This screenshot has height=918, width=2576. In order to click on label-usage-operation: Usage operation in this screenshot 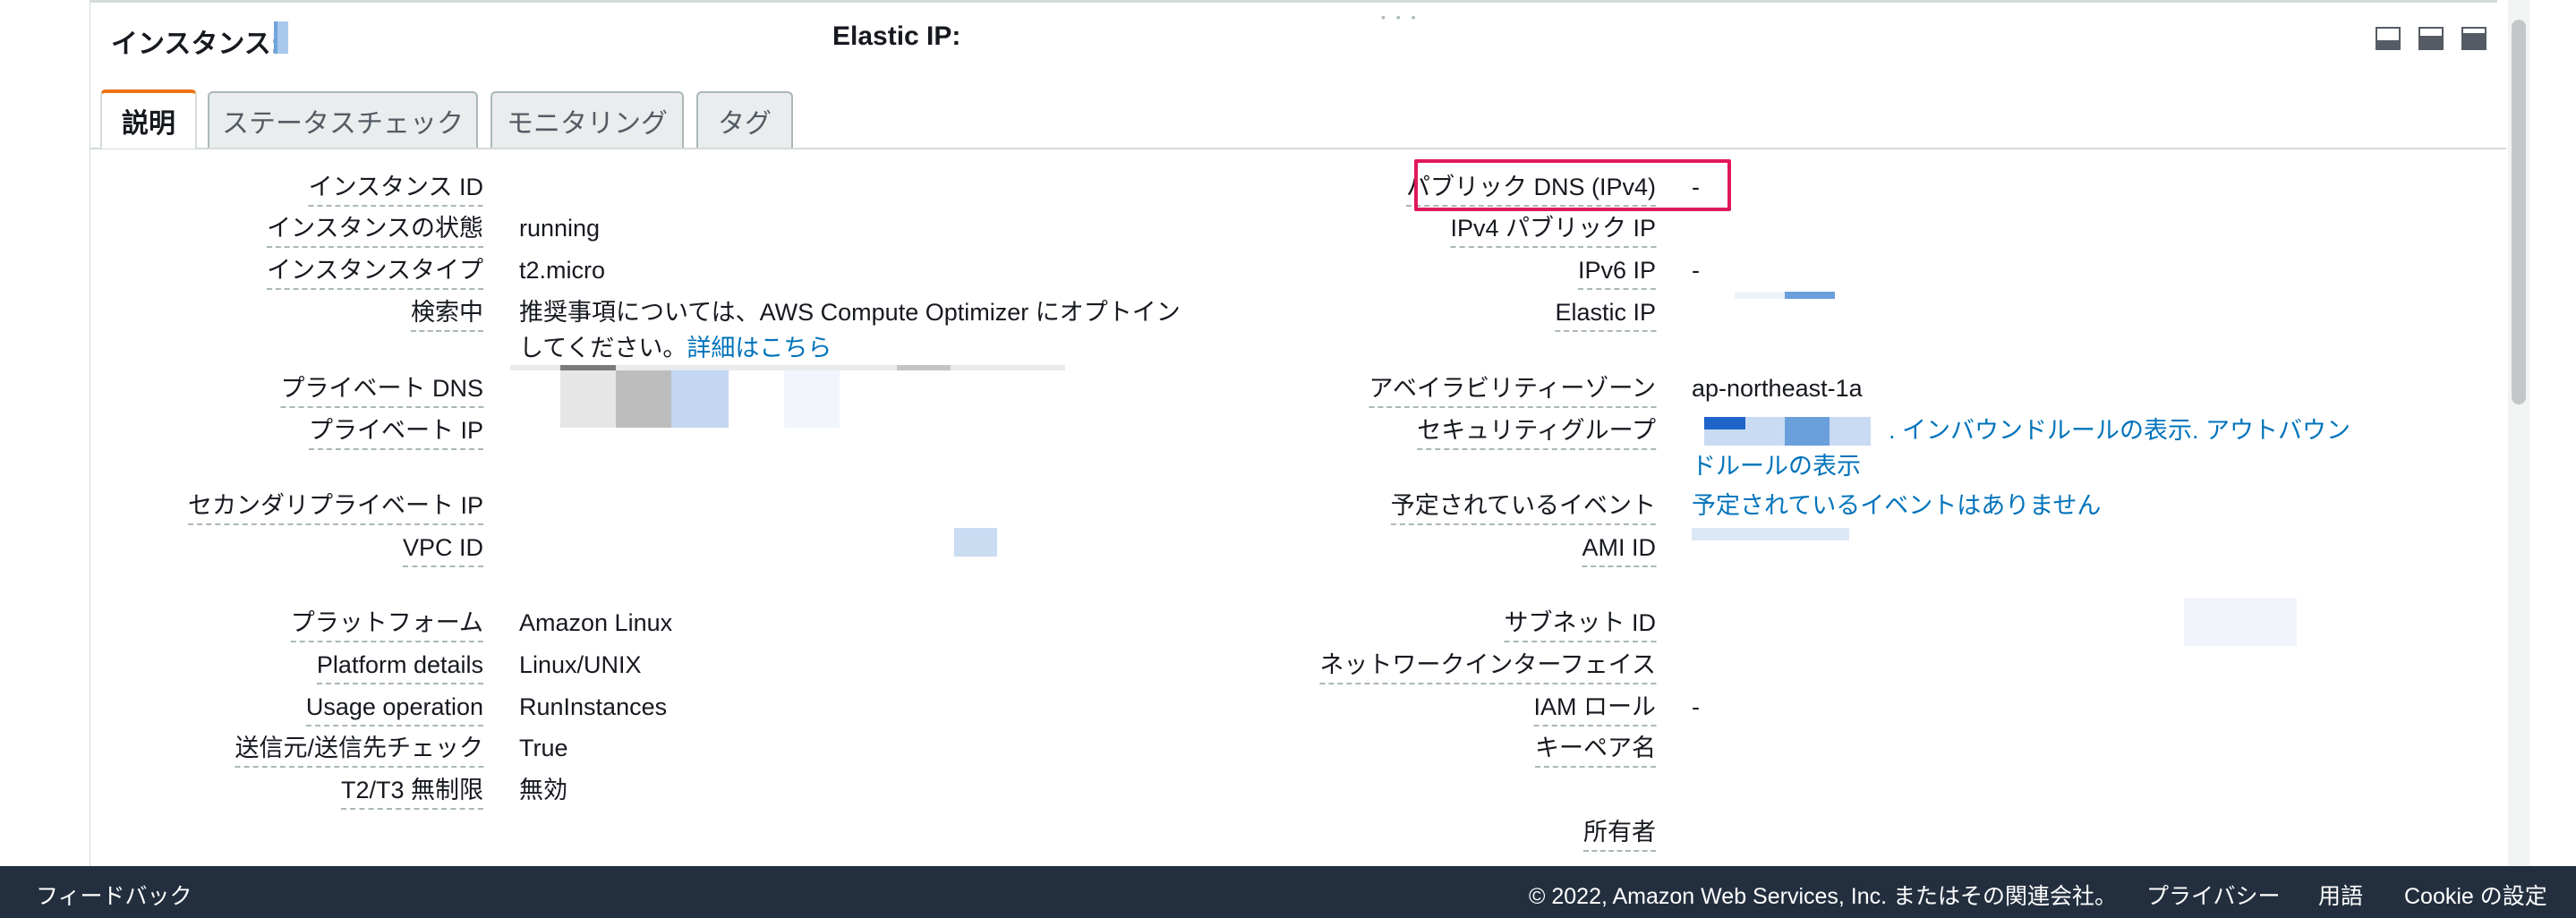, I will do `click(394, 709)`.